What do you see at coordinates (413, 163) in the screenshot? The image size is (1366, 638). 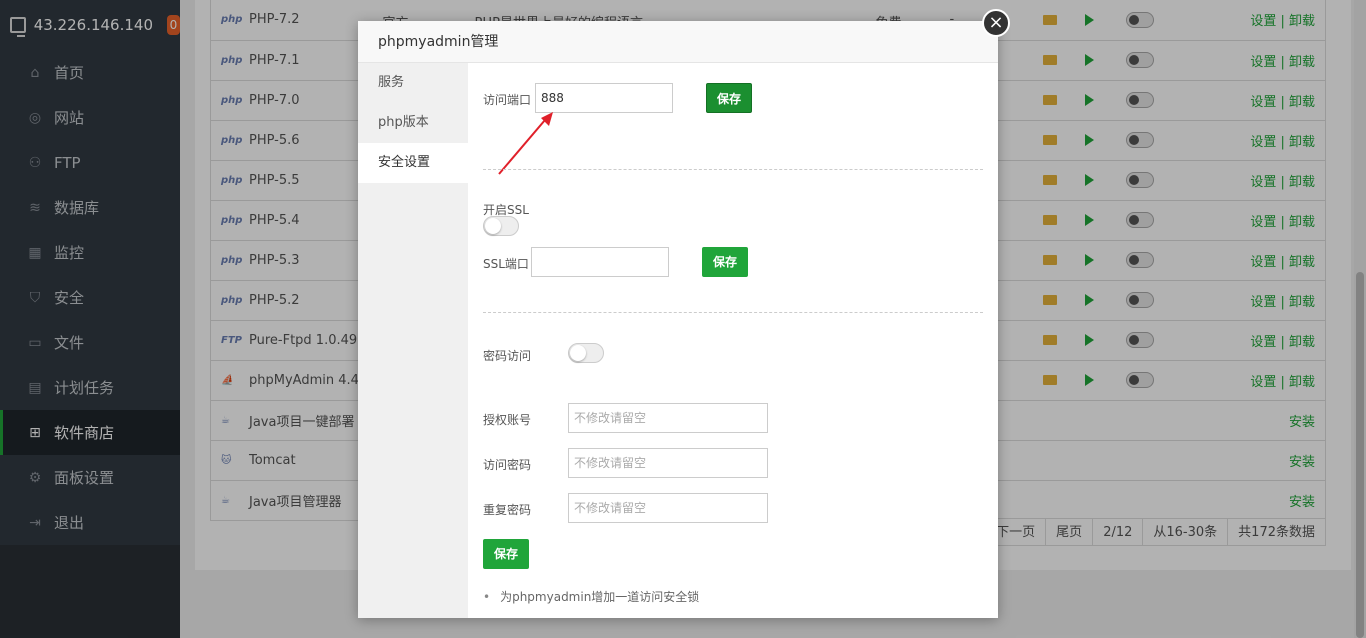 I see `tab-2: 安全设置` at bounding box center [413, 163].